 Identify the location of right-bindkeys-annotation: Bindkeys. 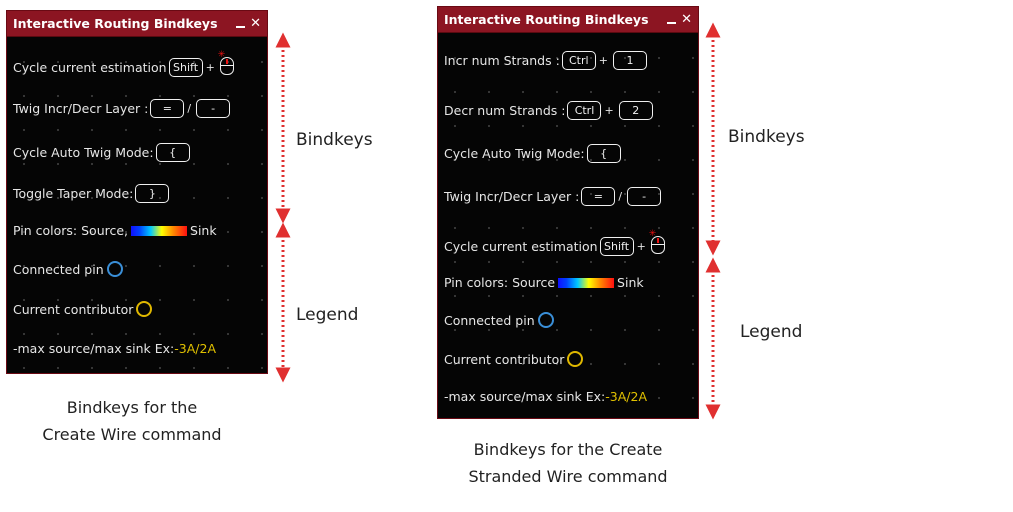
(766, 137).